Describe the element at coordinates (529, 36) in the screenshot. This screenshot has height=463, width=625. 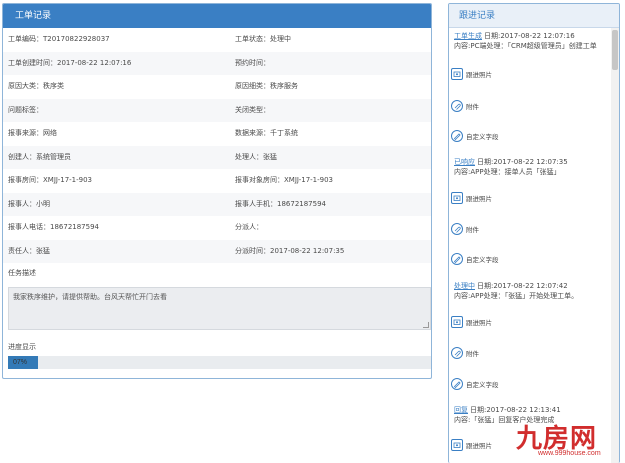
I see `entry-date: 日期:2017-08-22 12:07:16` at that location.